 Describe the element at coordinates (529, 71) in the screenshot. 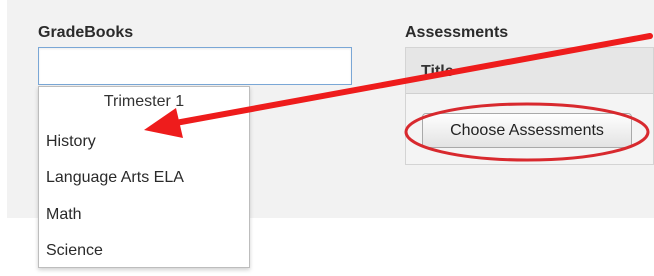

I see `title-column-header: Title` at that location.